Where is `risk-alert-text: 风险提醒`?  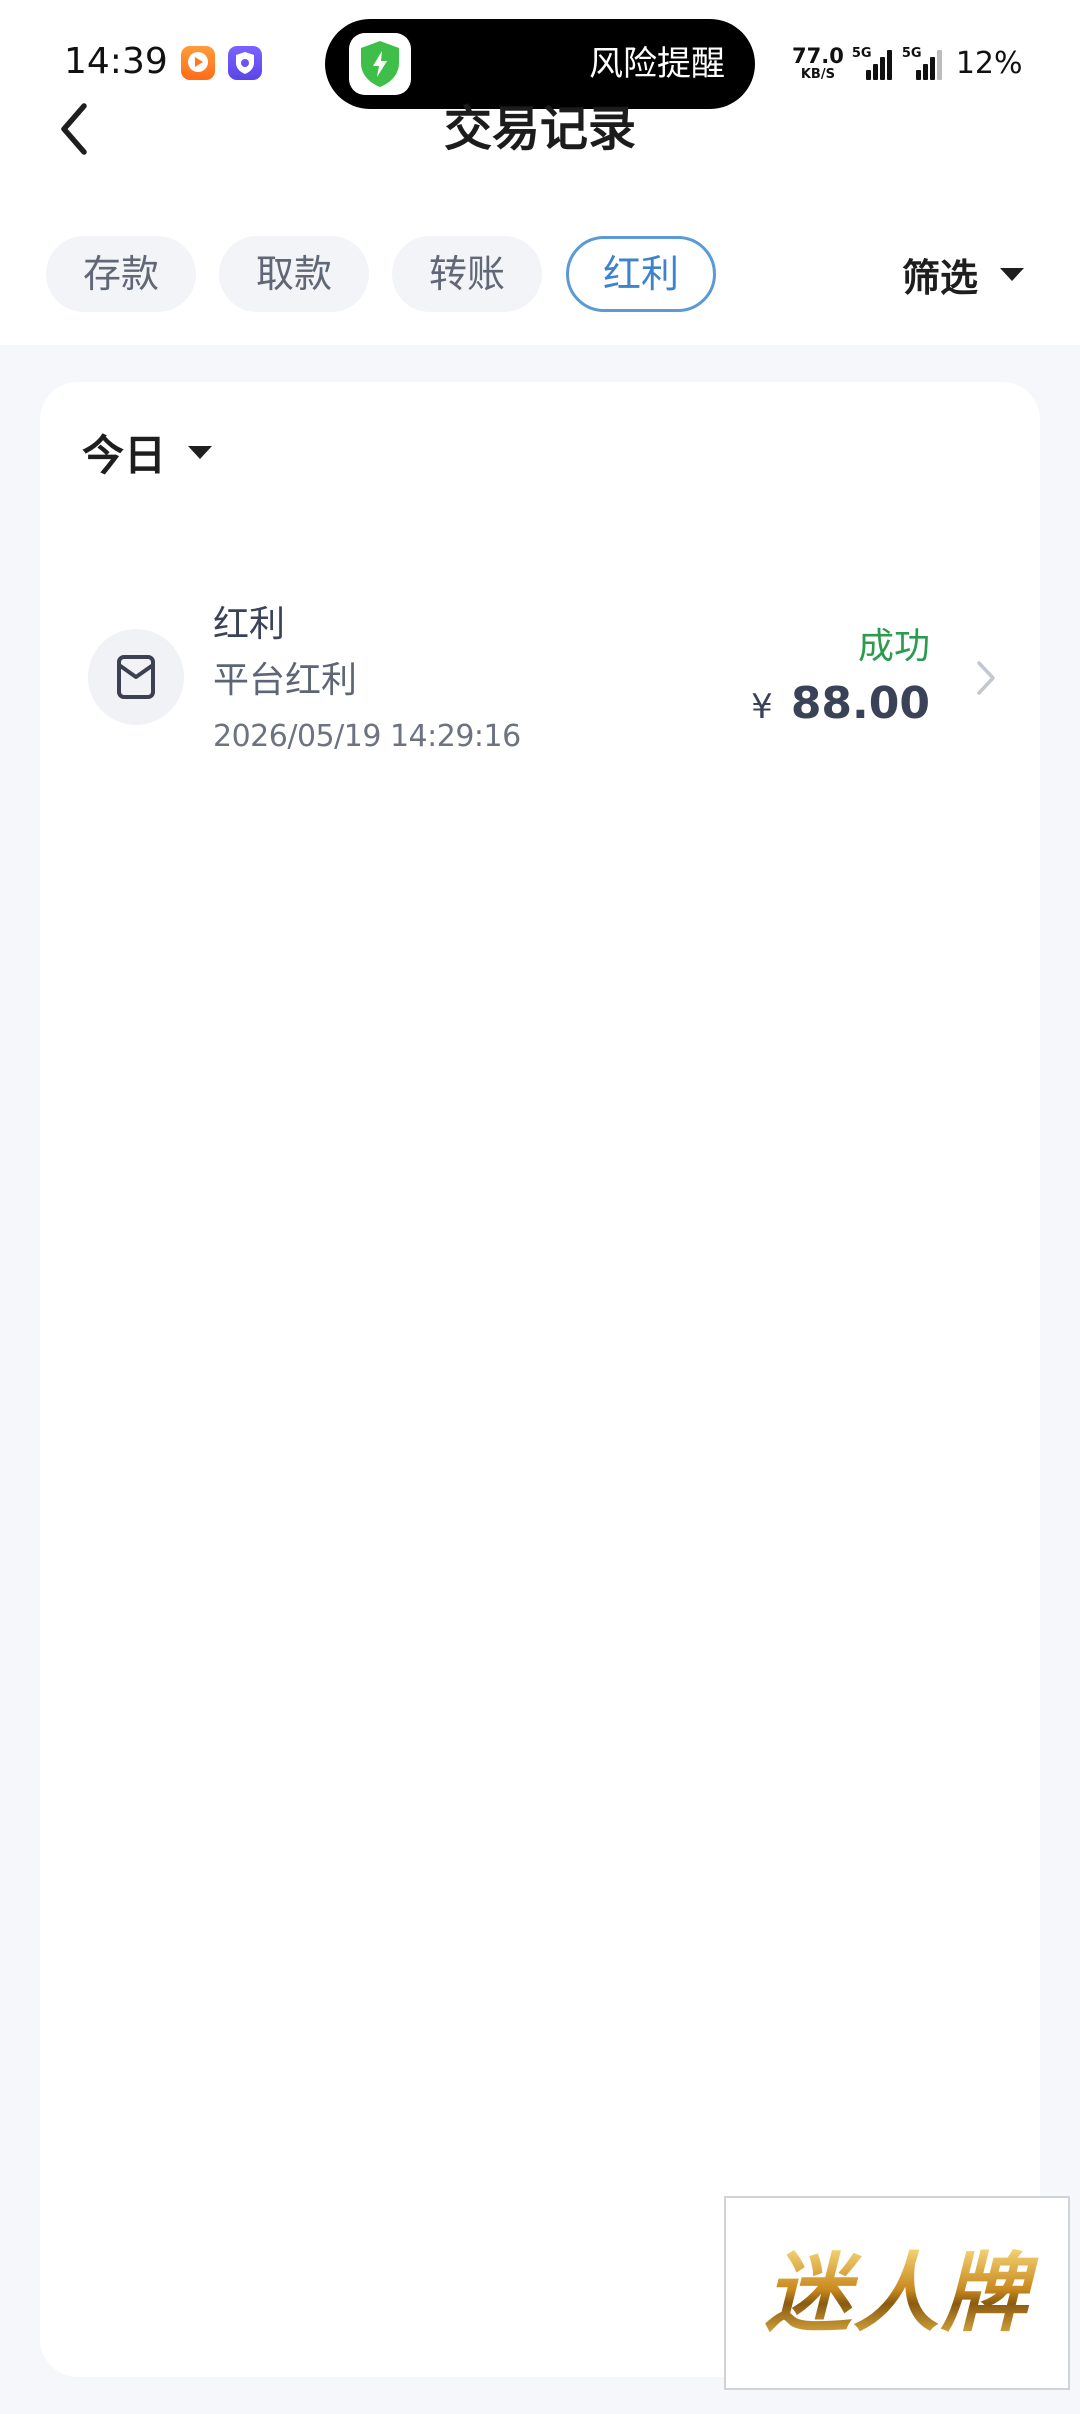
risk-alert-text: 风险提醒 is located at coordinates (657, 64).